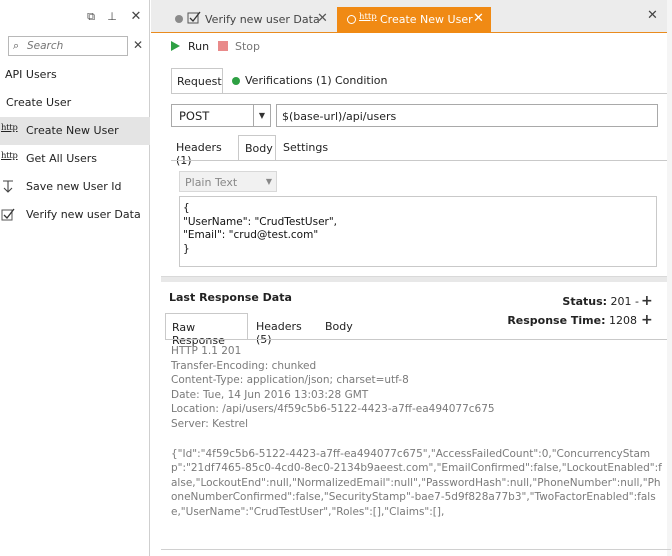 This screenshot has height=556, width=672. I want to click on pin-icon: ⊥, so click(112, 17).